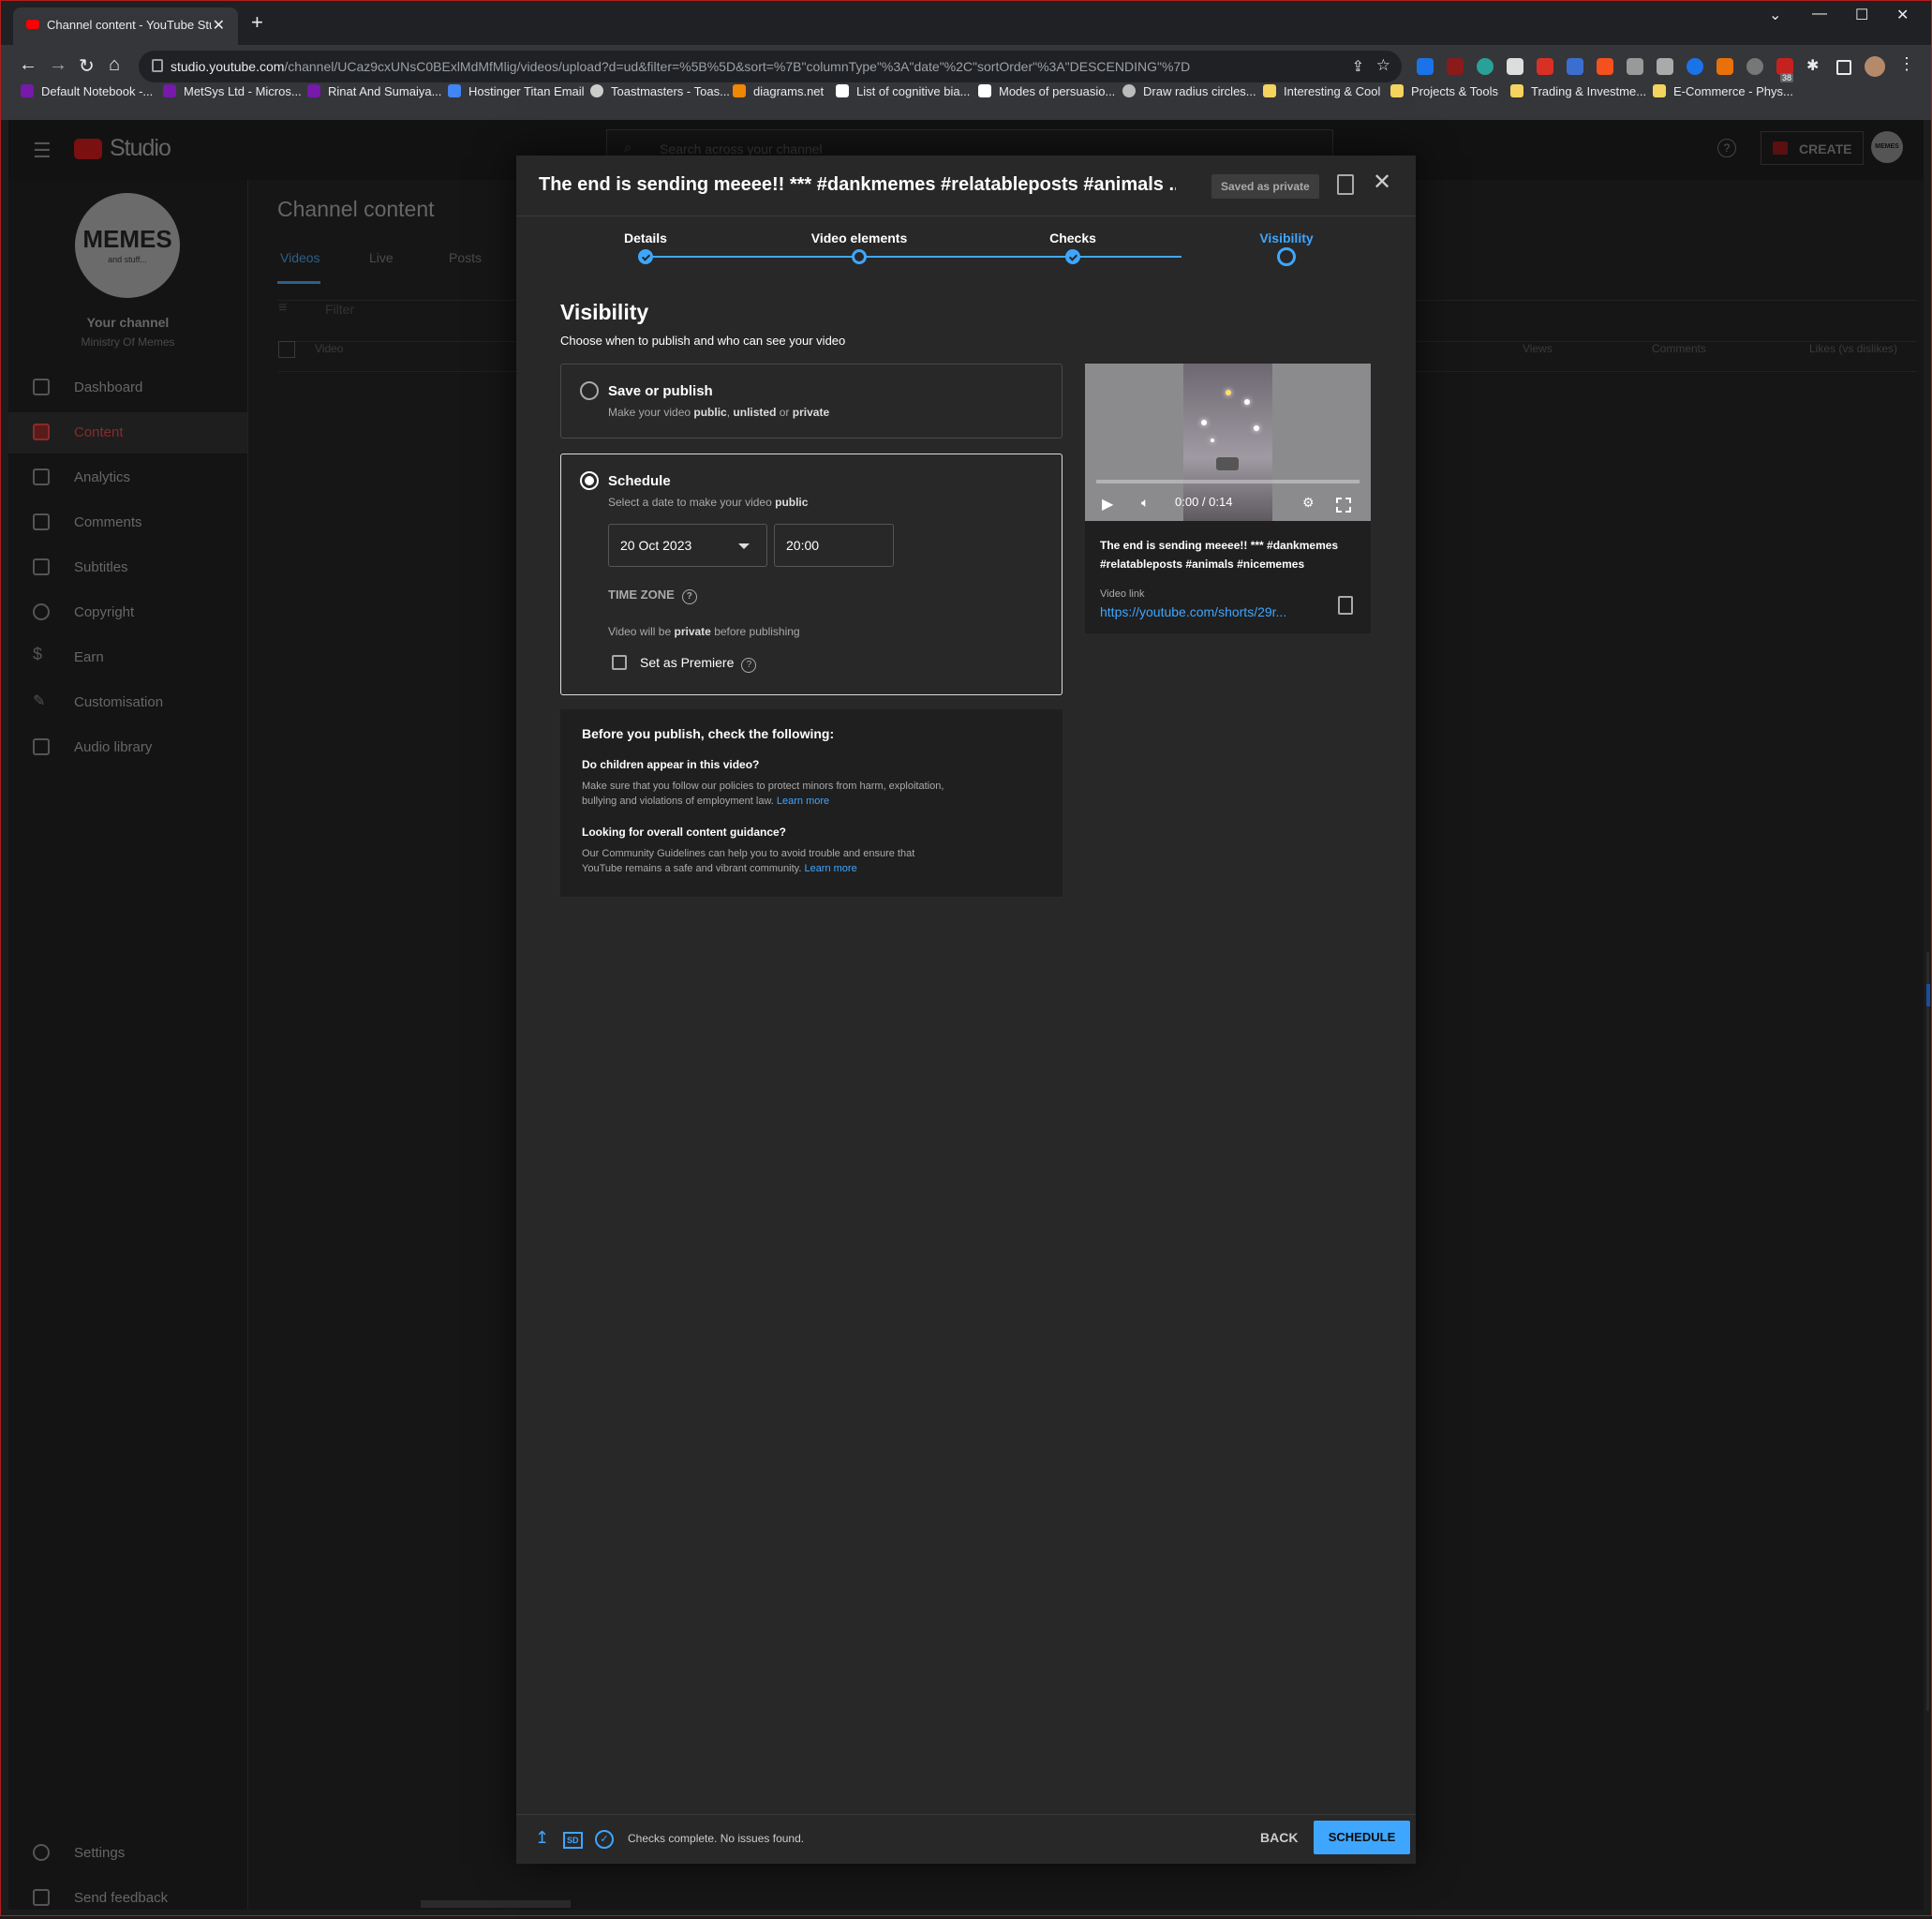 This screenshot has width=1932, height=1919. I want to click on tab-close-icon: ✕, so click(219, 25).